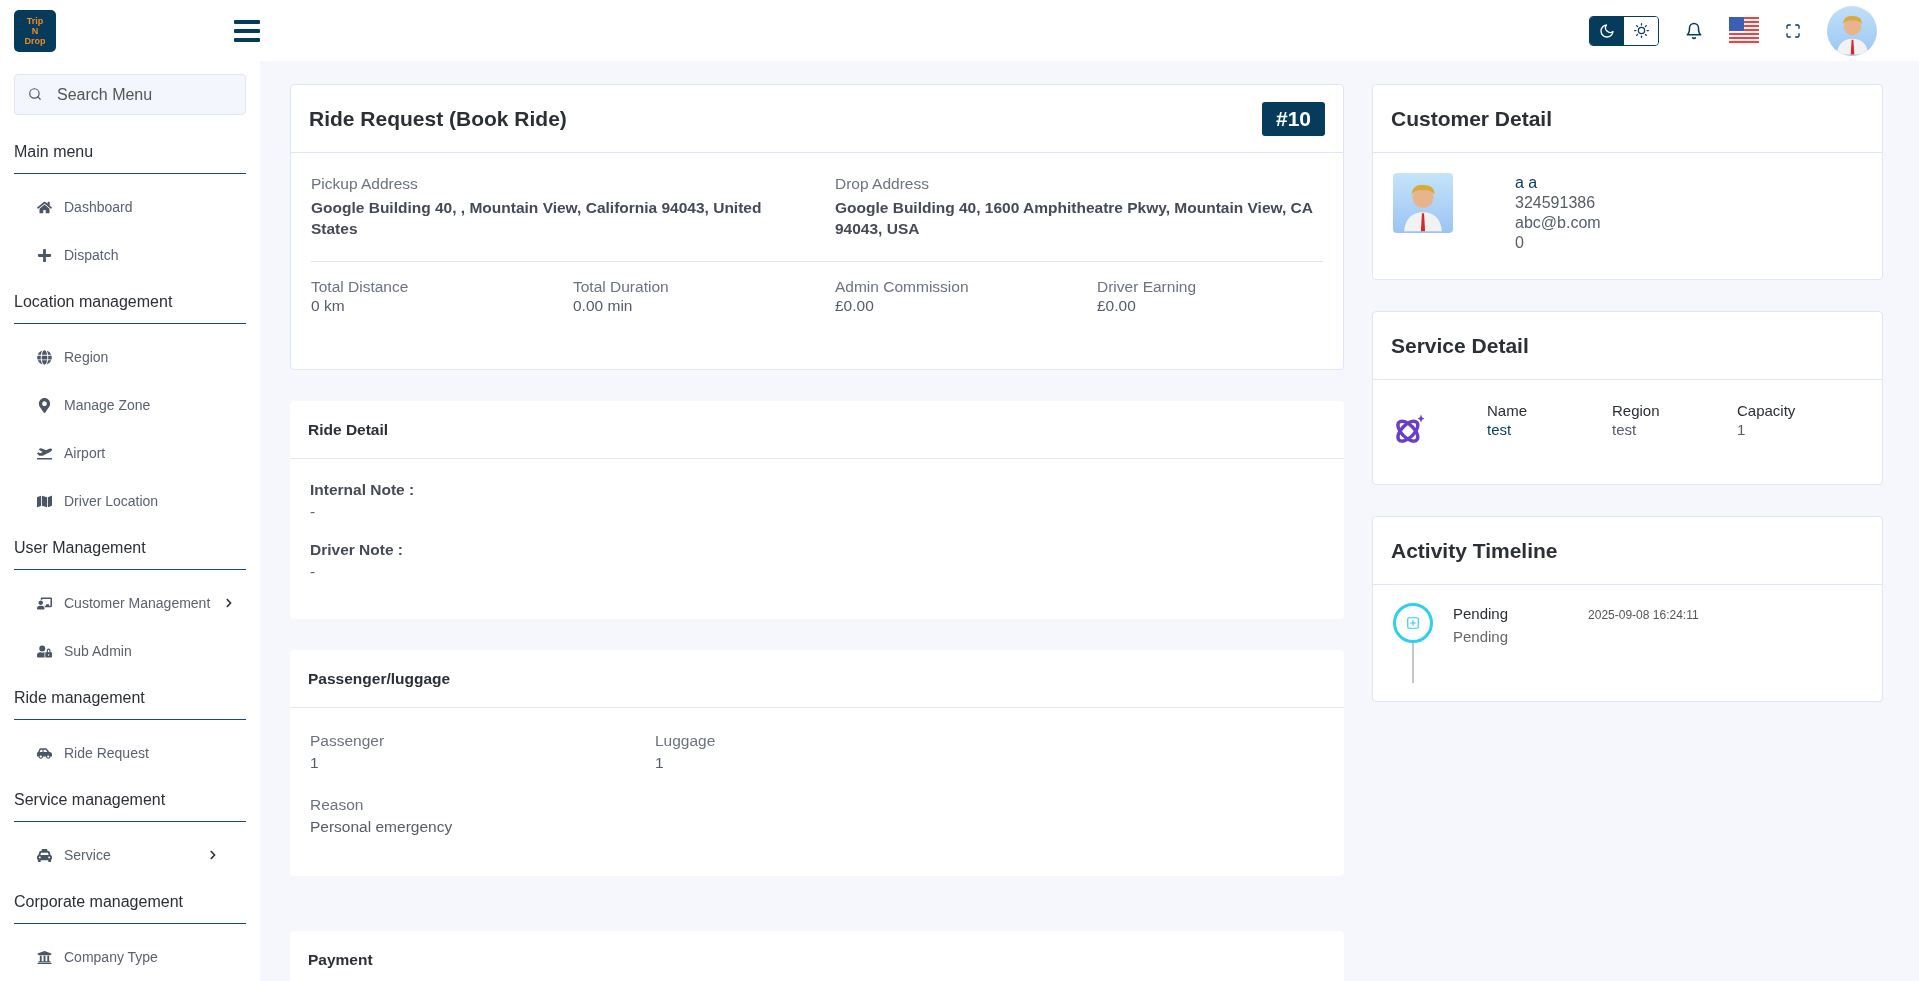 The image size is (1919, 981). What do you see at coordinates (44, 651) in the screenshot?
I see `user-lock-icon` at bounding box center [44, 651].